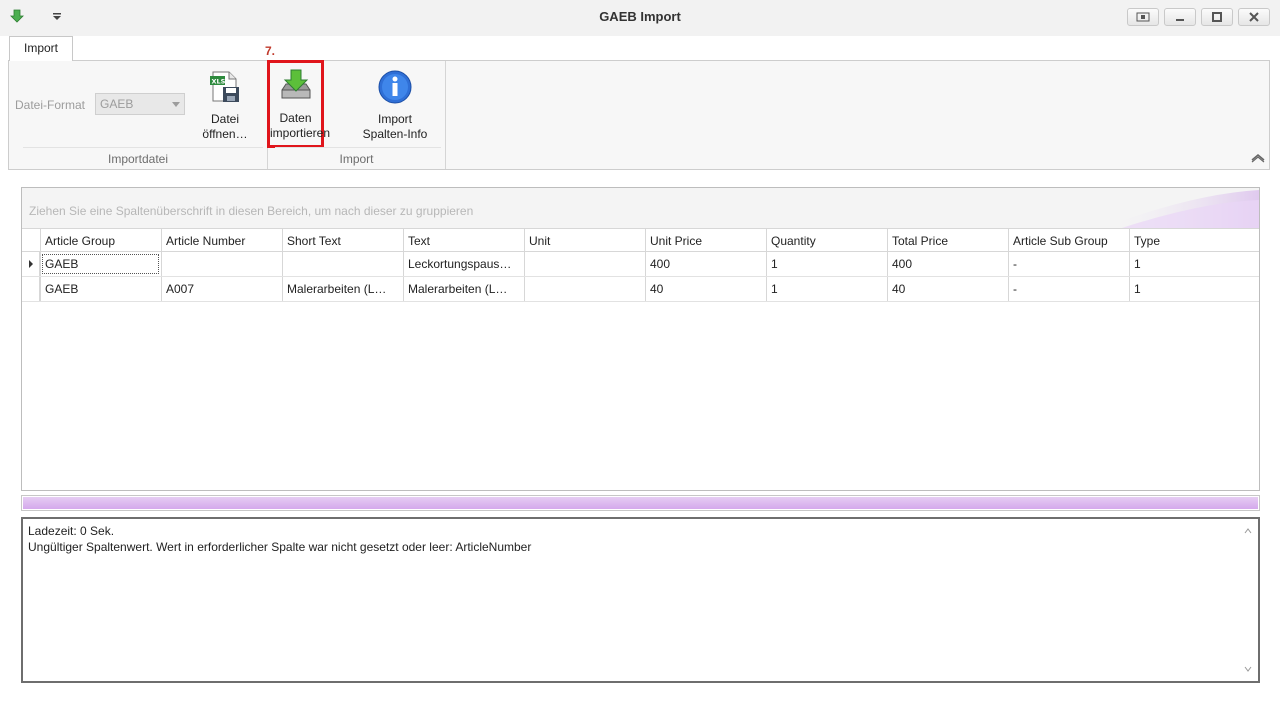 This screenshot has width=1280, height=702. What do you see at coordinates (342, 241) in the screenshot?
I see `column-header-short-text: Short Text` at bounding box center [342, 241].